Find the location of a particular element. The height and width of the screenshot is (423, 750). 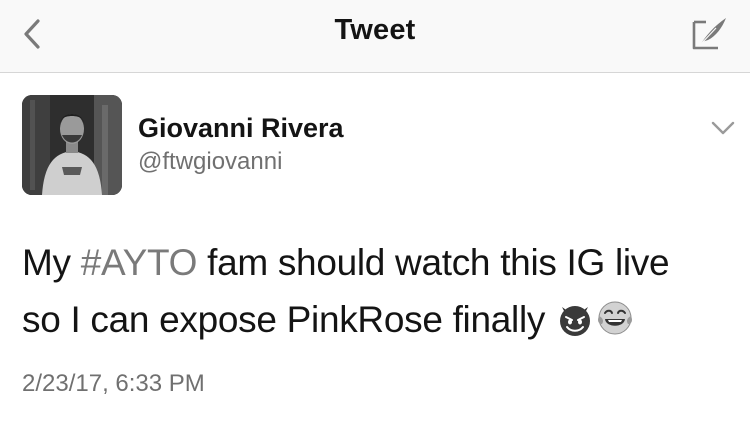

compose-feather-icon is located at coordinates (708, 34).